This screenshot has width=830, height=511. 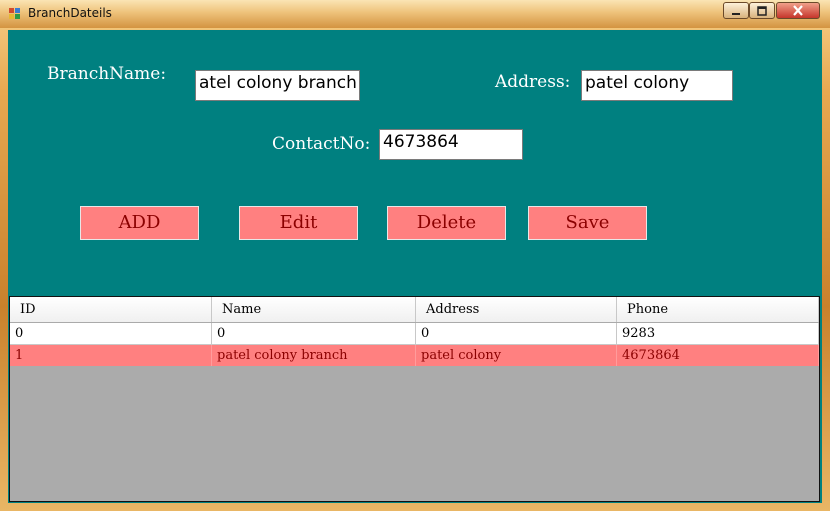 I want to click on branch-name-label: BranchName:, so click(x=107, y=74).